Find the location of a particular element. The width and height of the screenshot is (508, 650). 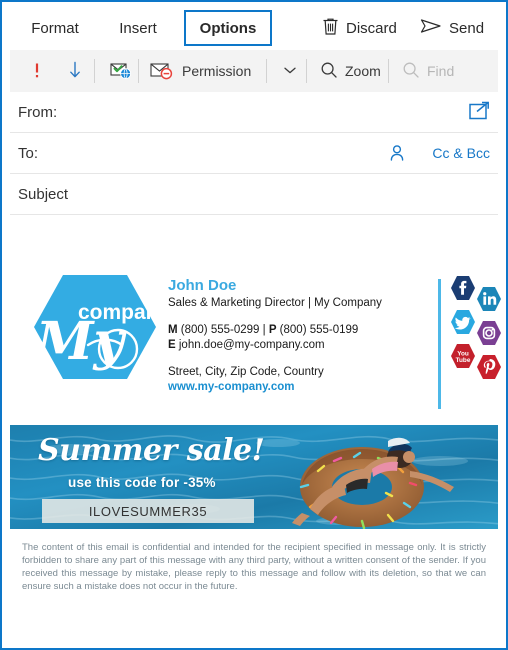

tab-format: Format is located at coordinates (55, 28).